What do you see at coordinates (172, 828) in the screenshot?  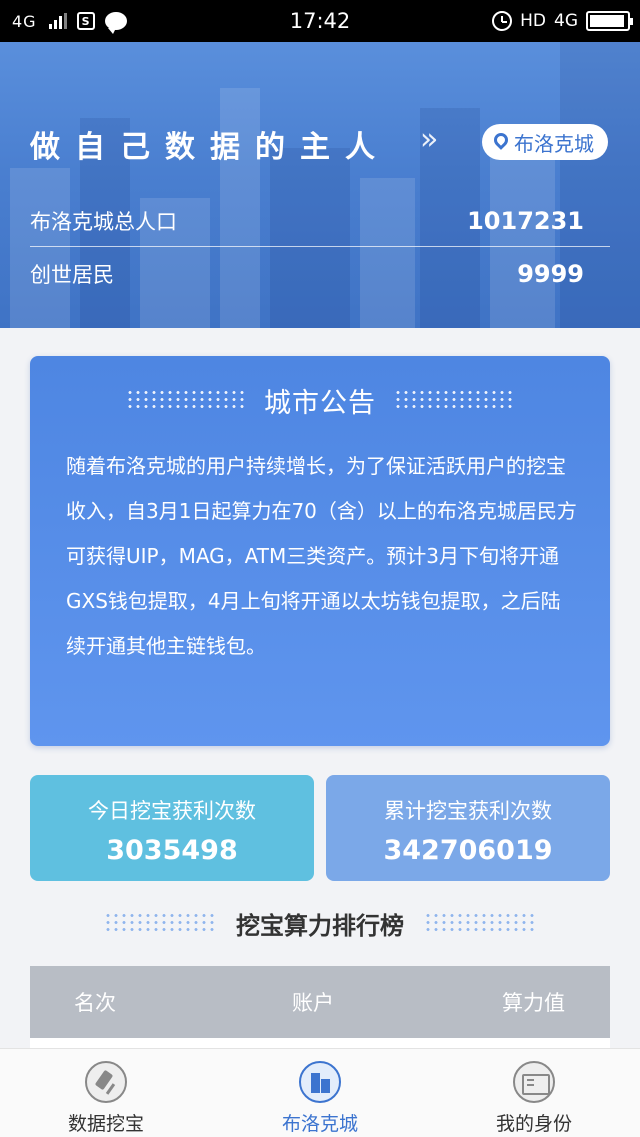 I see `today-mining-stat-card: 今日挖宝获利次数 3035498` at bounding box center [172, 828].